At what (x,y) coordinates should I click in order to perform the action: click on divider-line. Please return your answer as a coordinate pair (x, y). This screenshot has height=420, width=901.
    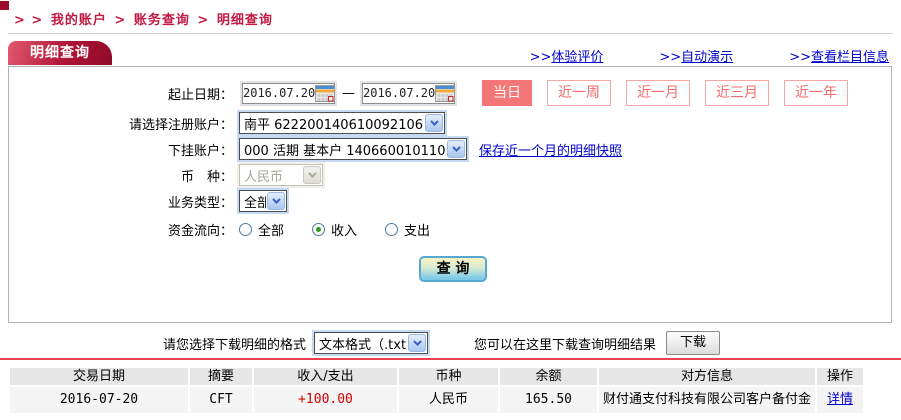
    Looking at the image, I should click on (450, 33).